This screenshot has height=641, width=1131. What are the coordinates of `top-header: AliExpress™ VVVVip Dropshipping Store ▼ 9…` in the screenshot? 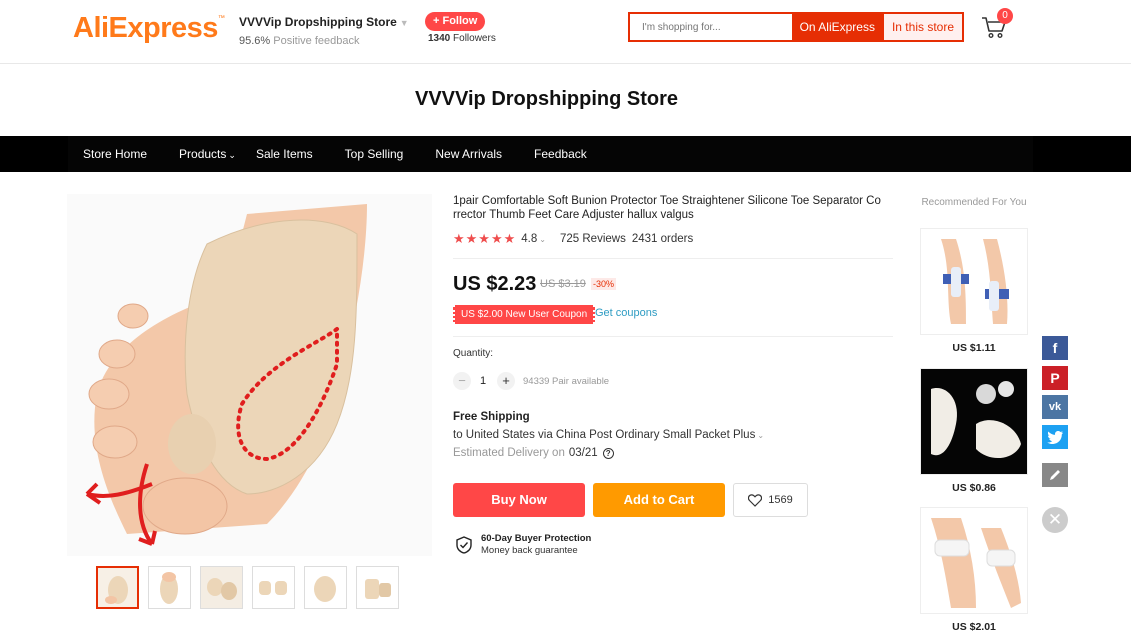 It's located at (565, 32).